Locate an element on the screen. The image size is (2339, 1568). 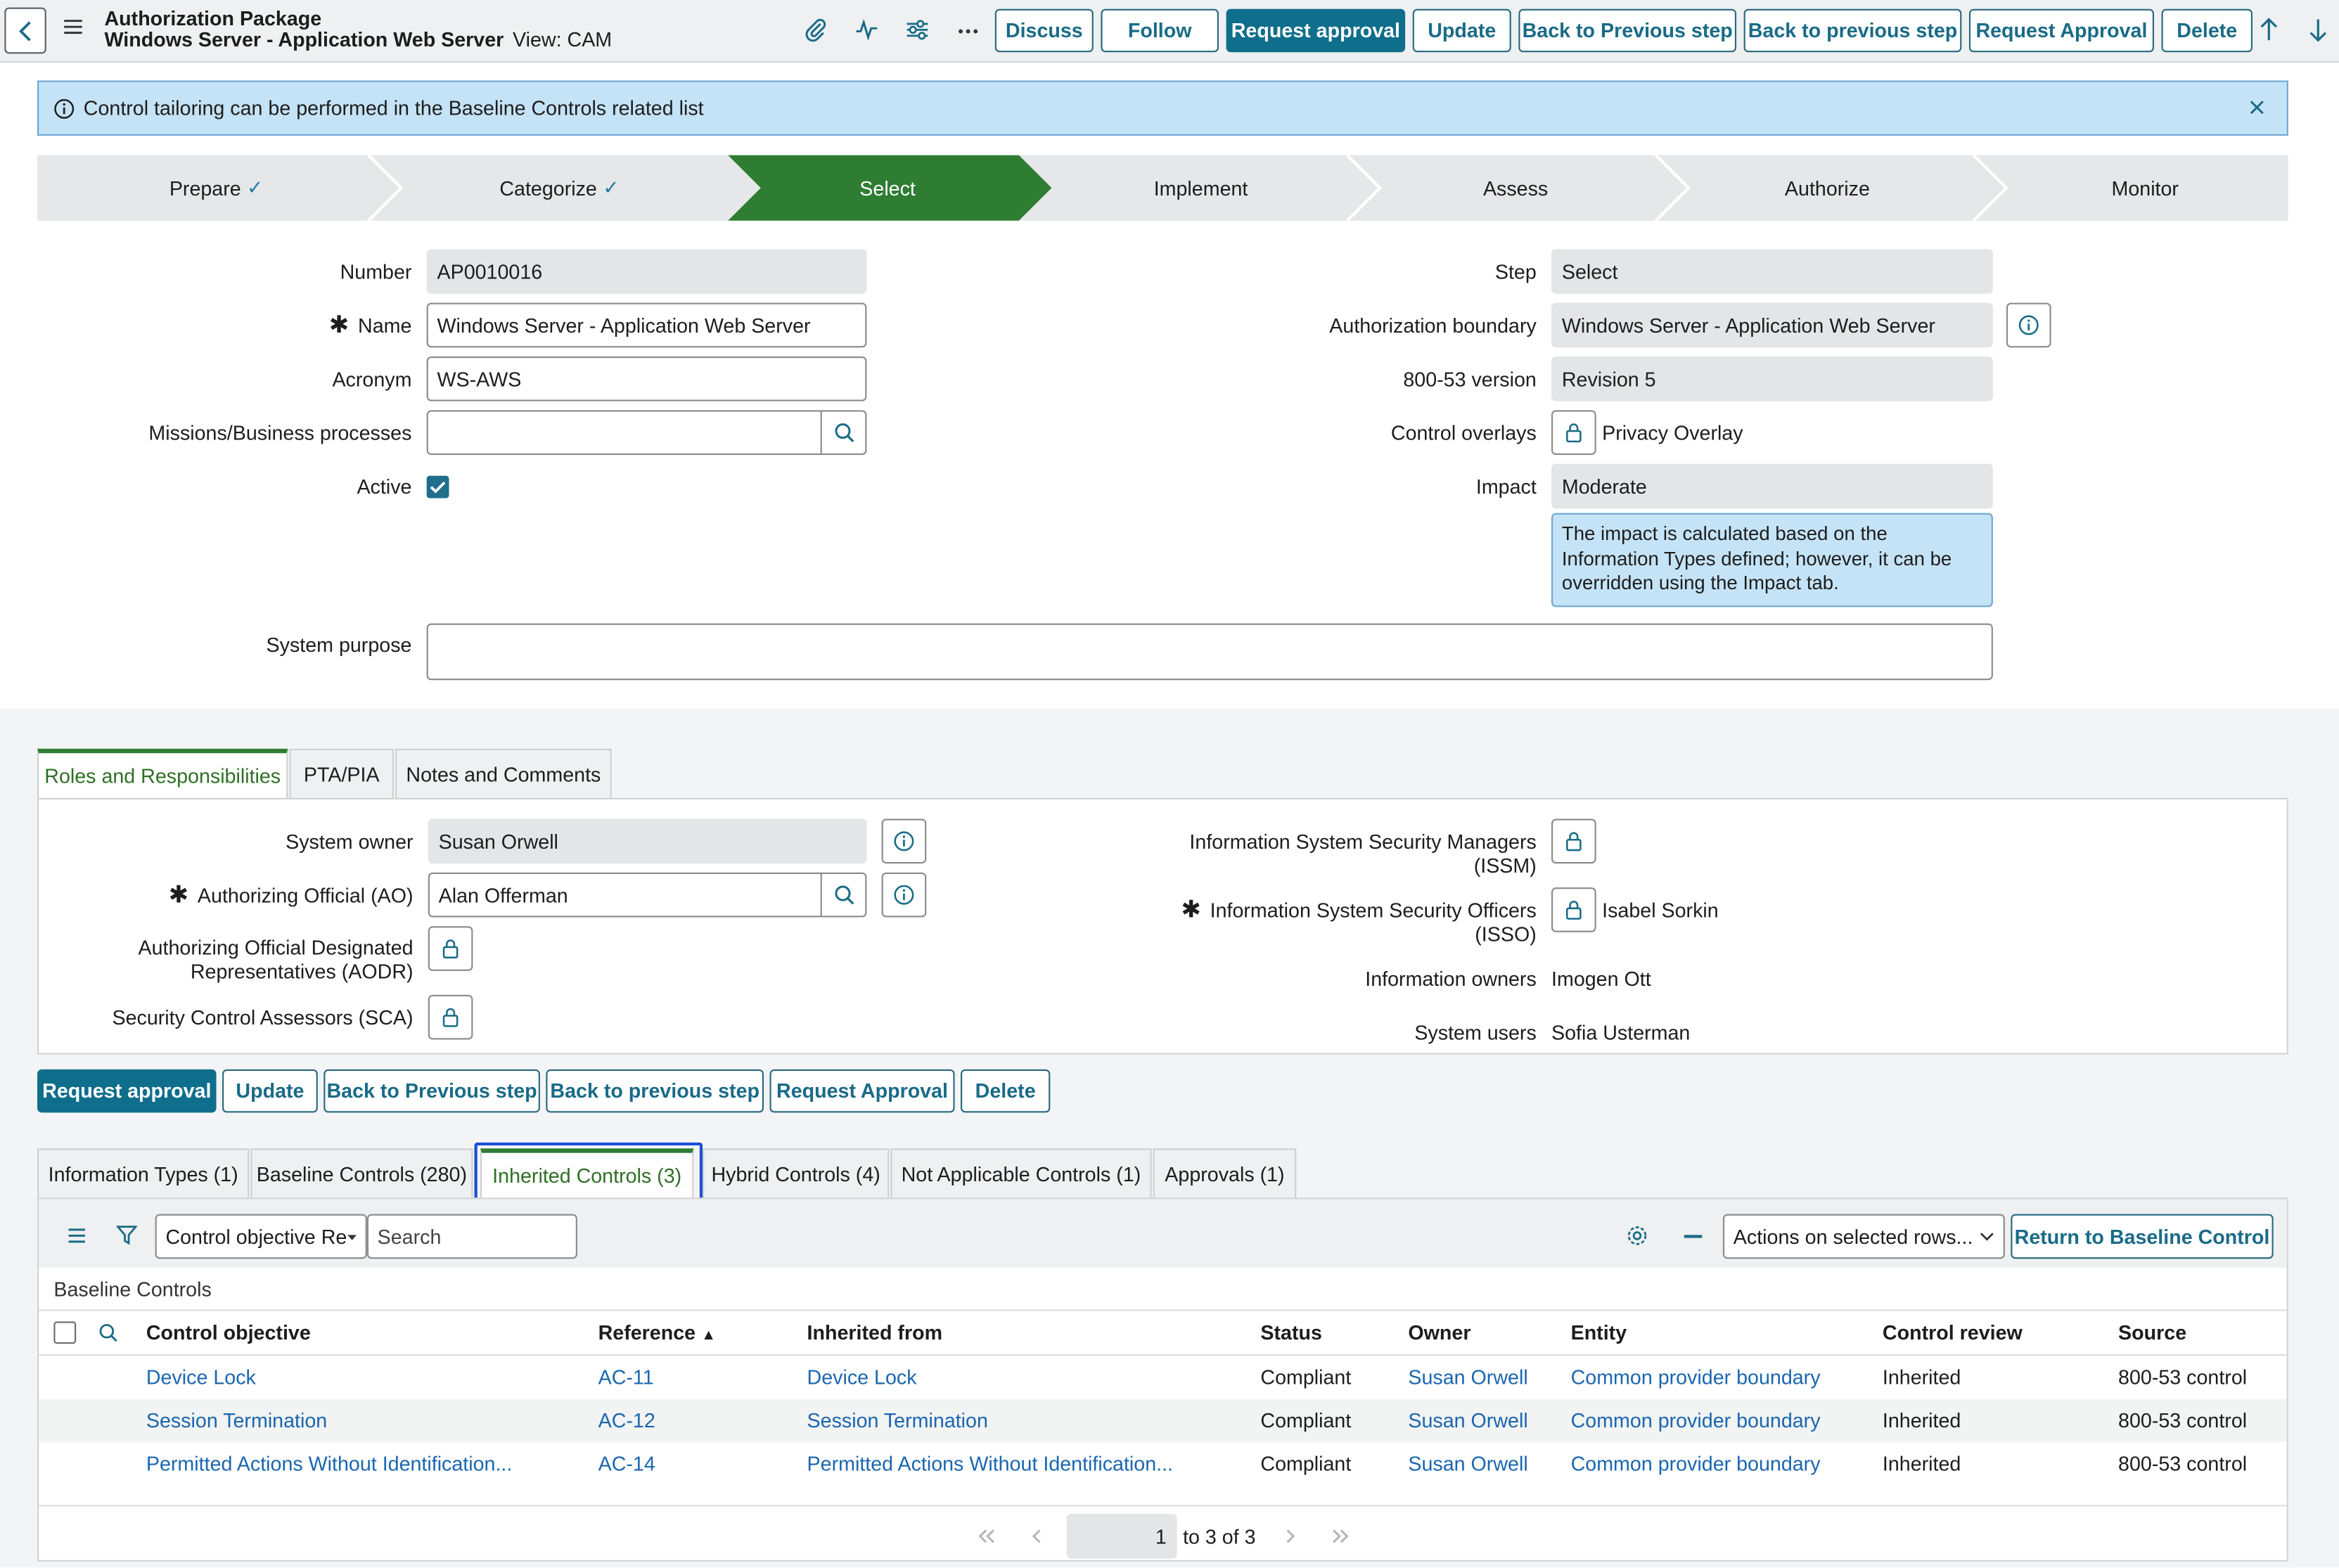
back-to-previous-step-button-2: Back to previous step is located at coordinates (1852, 31).